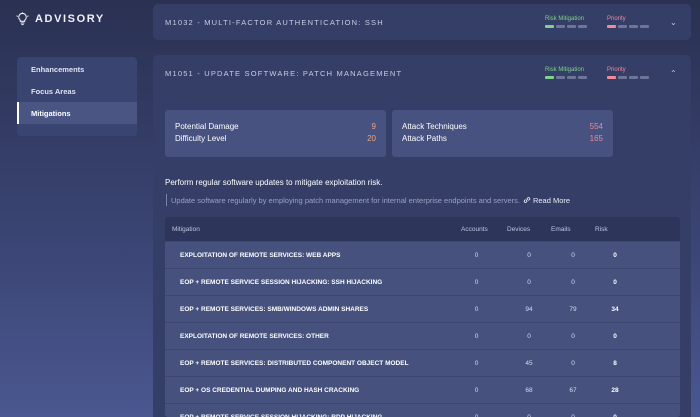 The width and height of the screenshot is (700, 417). I want to click on panel-title: M1032 - MULTI-FACTOR AUTHENTICATION: SSH, so click(274, 22).